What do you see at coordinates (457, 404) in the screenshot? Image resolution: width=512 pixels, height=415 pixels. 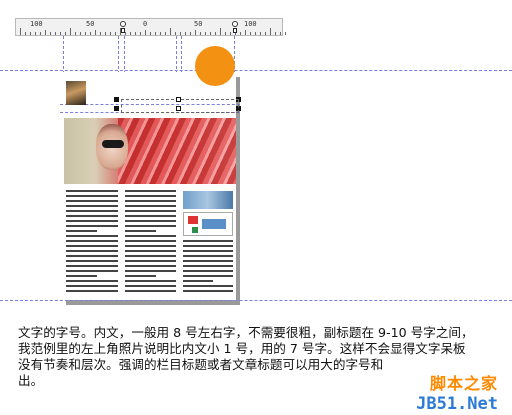 I see `watermark-en: JB51.Net` at bounding box center [457, 404].